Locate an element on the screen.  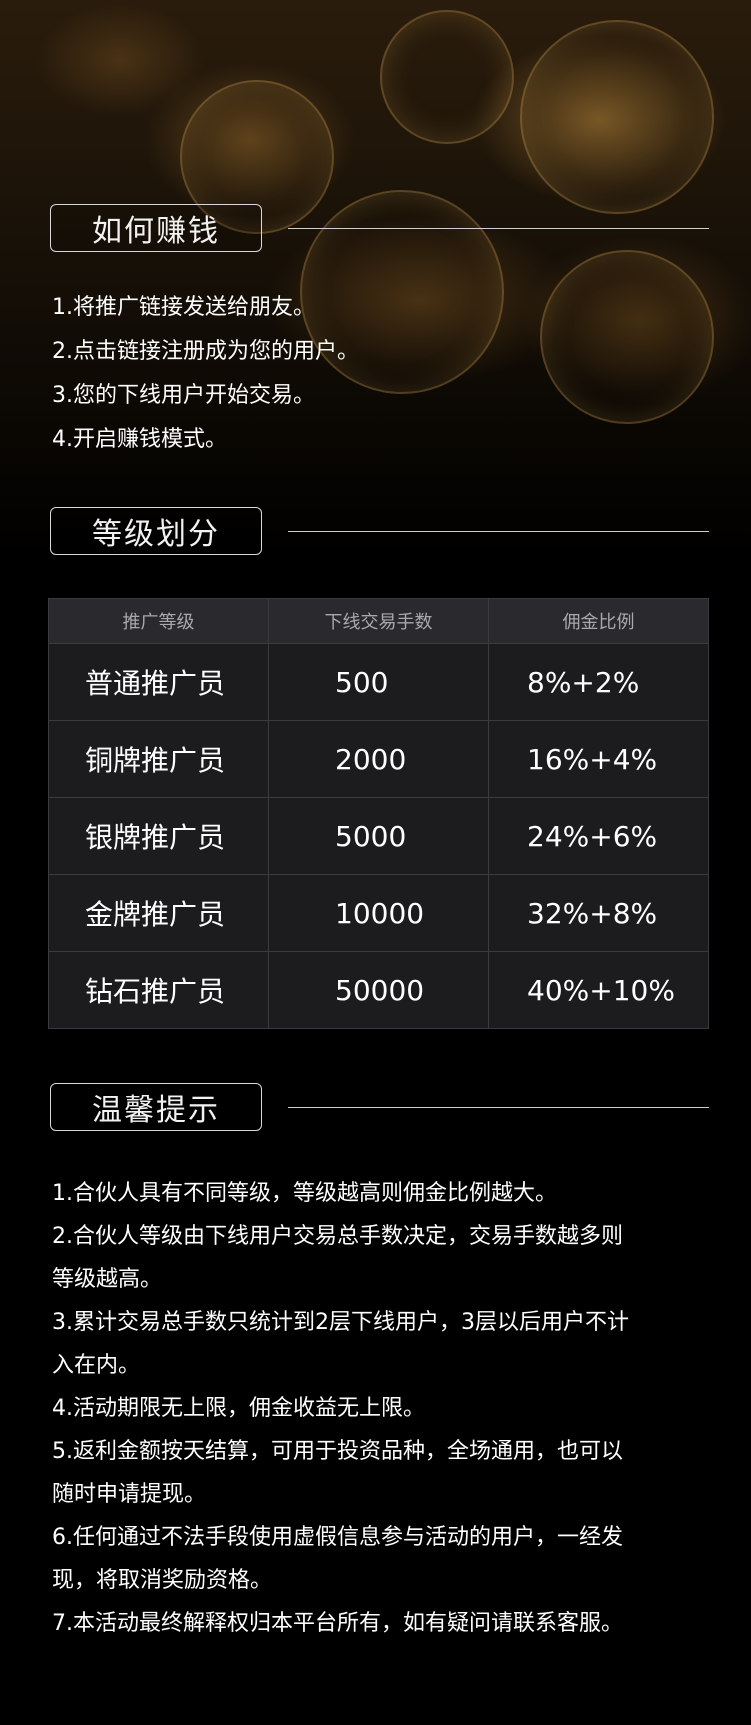
list-item: 1.将推广链接发送给朋友。 is located at coordinates (183, 307).